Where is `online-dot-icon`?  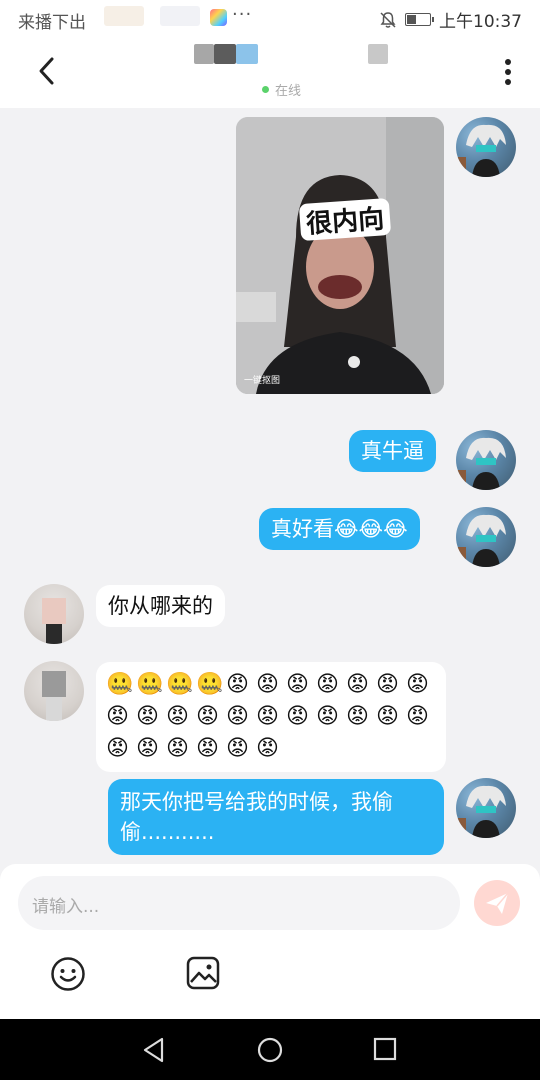
online-dot-icon is located at coordinates (265, 89).